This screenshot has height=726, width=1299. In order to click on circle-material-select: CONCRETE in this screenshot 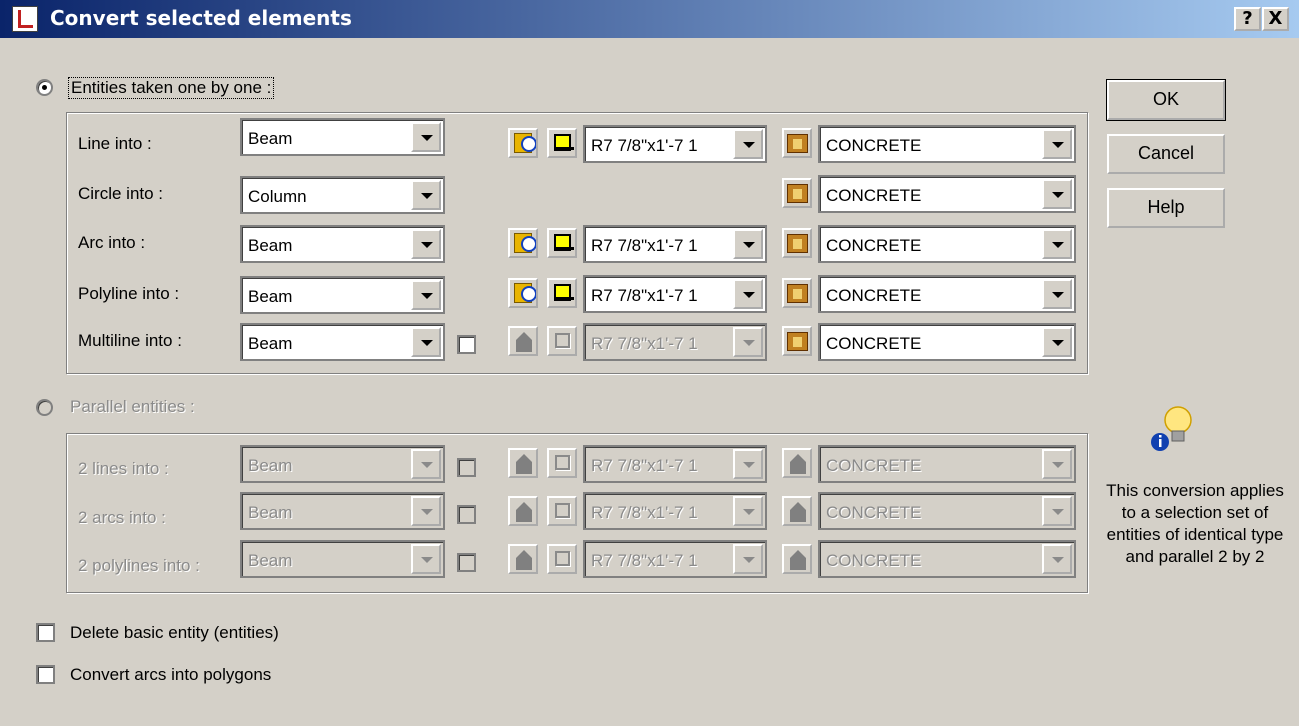, I will do `click(947, 194)`.